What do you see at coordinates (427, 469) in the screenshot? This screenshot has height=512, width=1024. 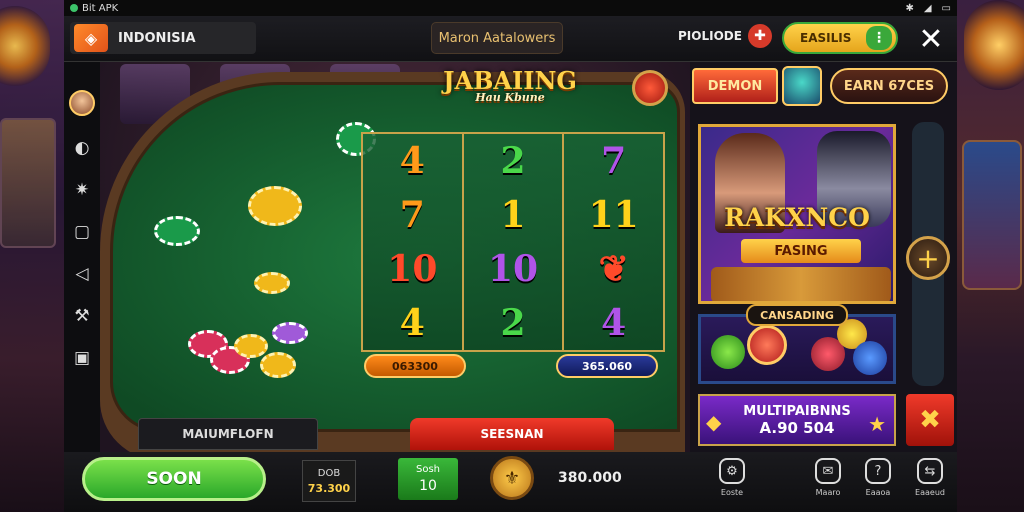 I see `lines-label: Sosh` at bounding box center [427, 469].